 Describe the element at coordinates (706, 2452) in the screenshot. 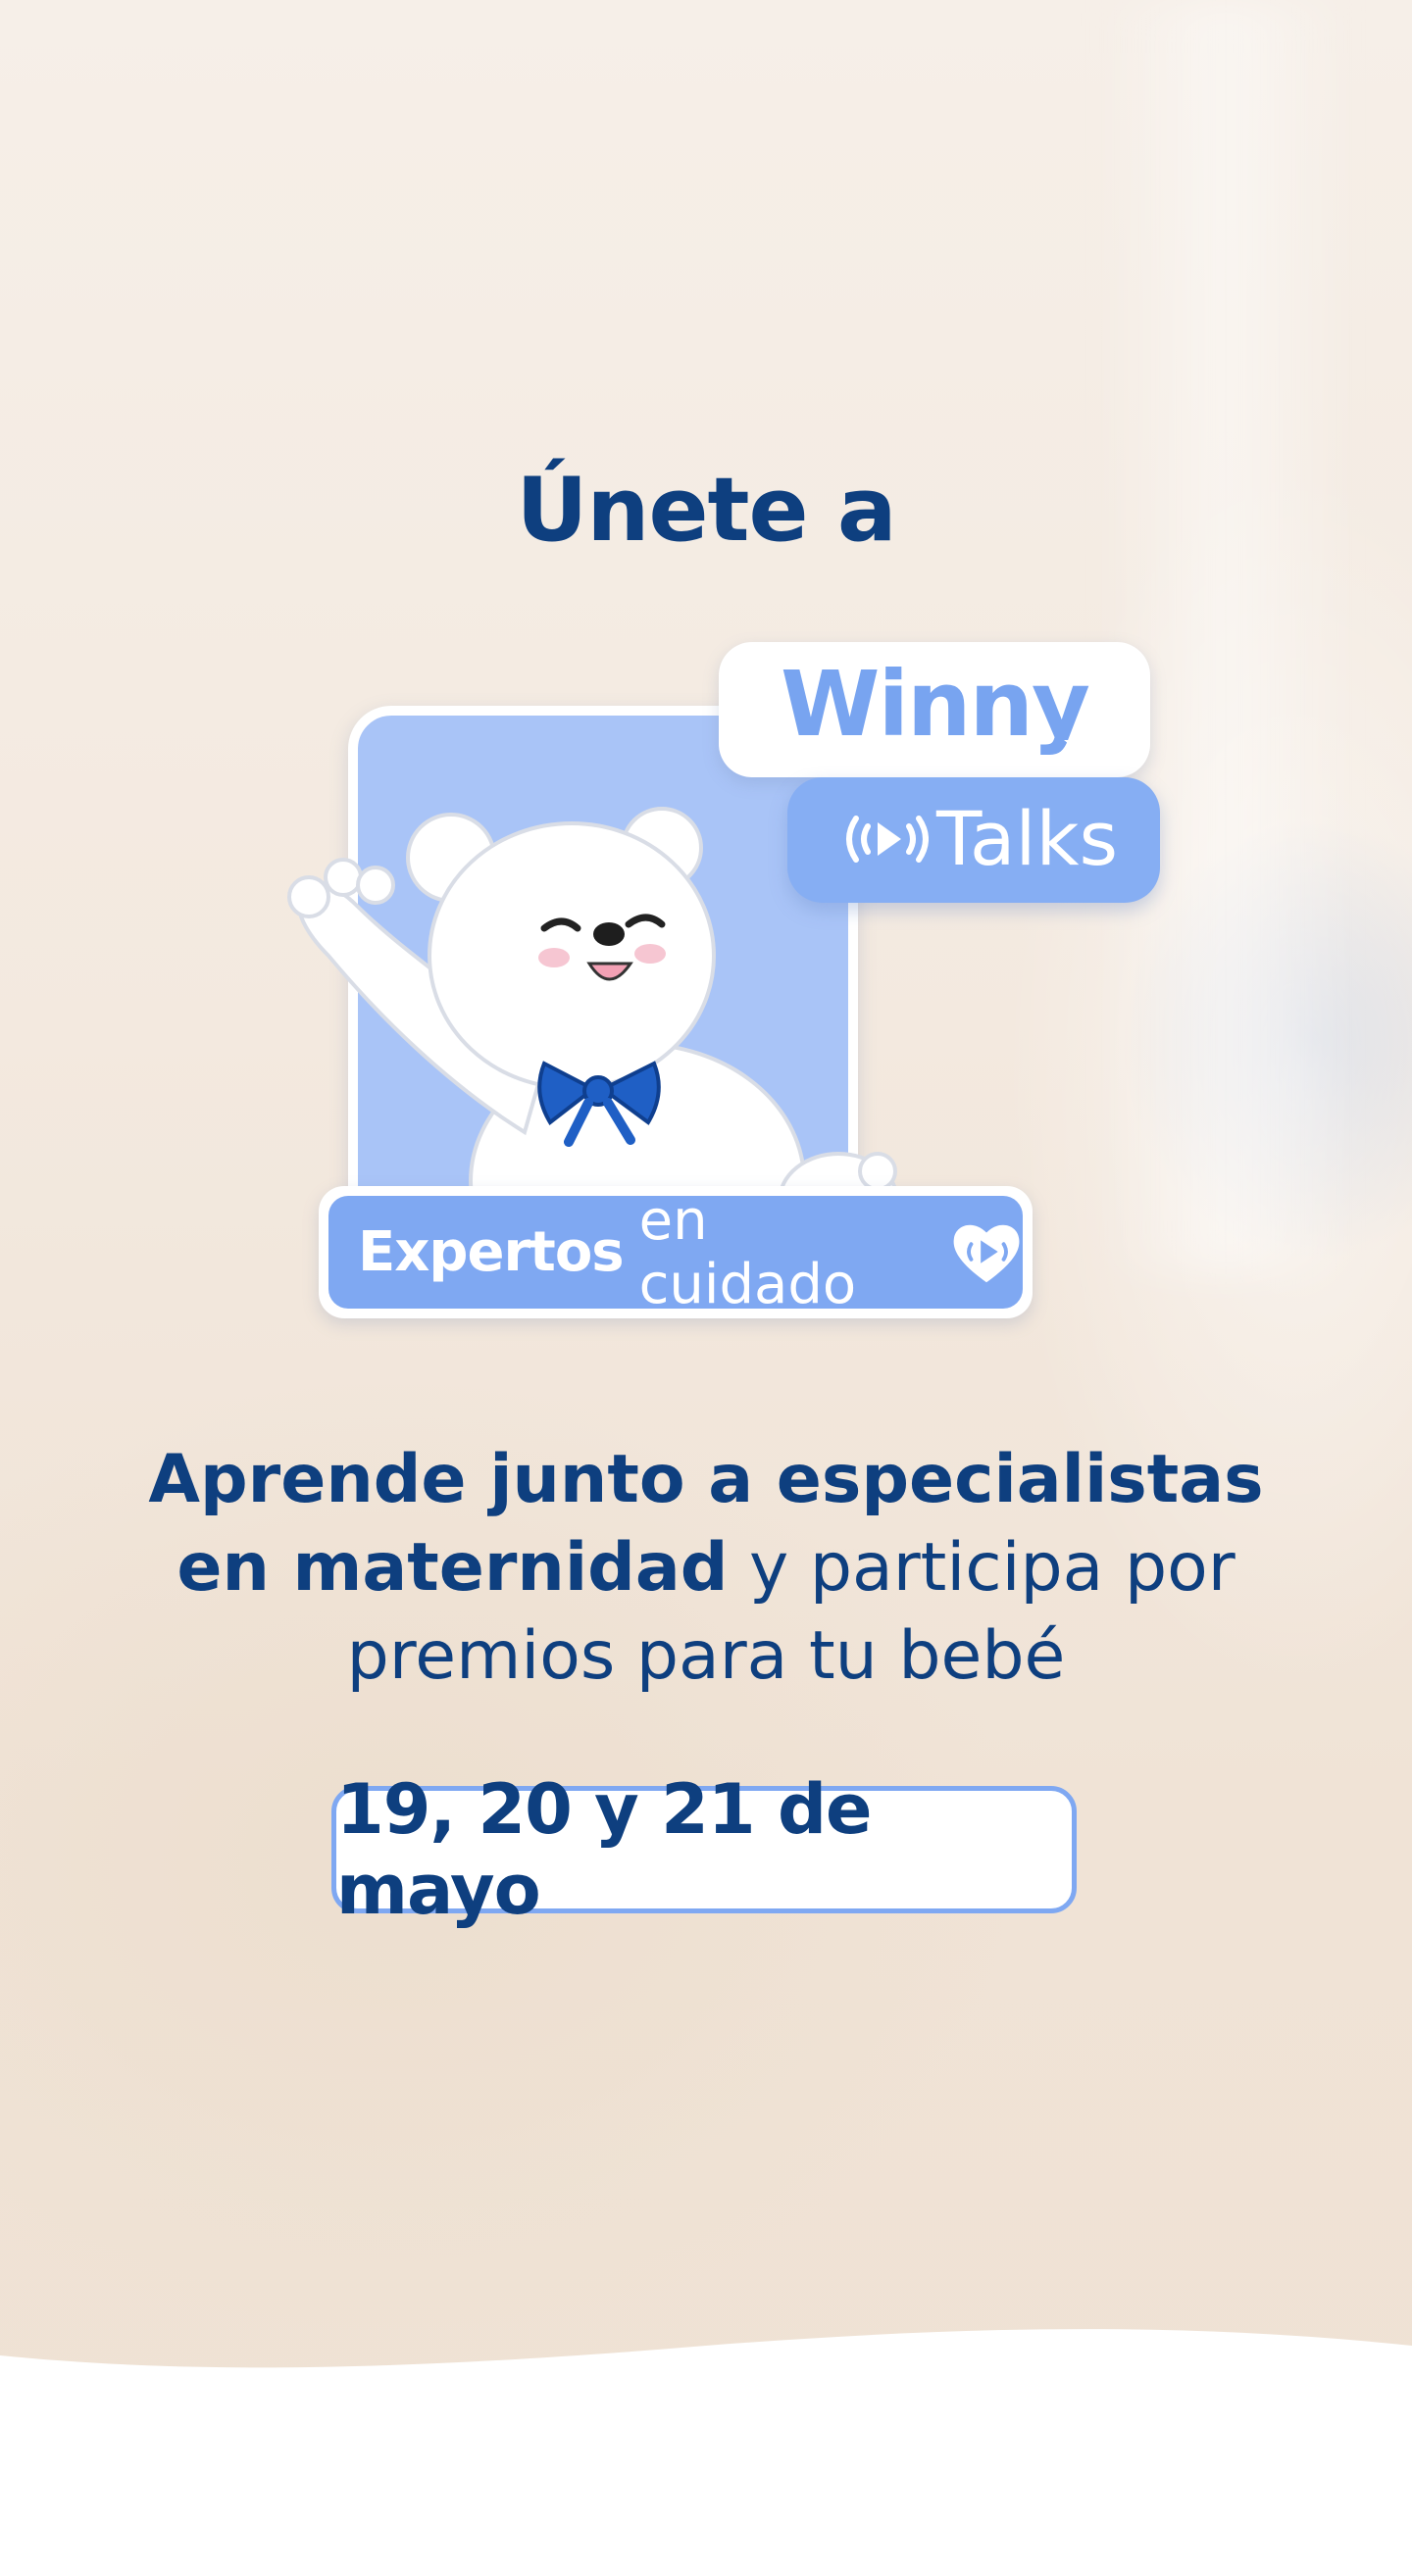

I see `bottom-wave` at that location.